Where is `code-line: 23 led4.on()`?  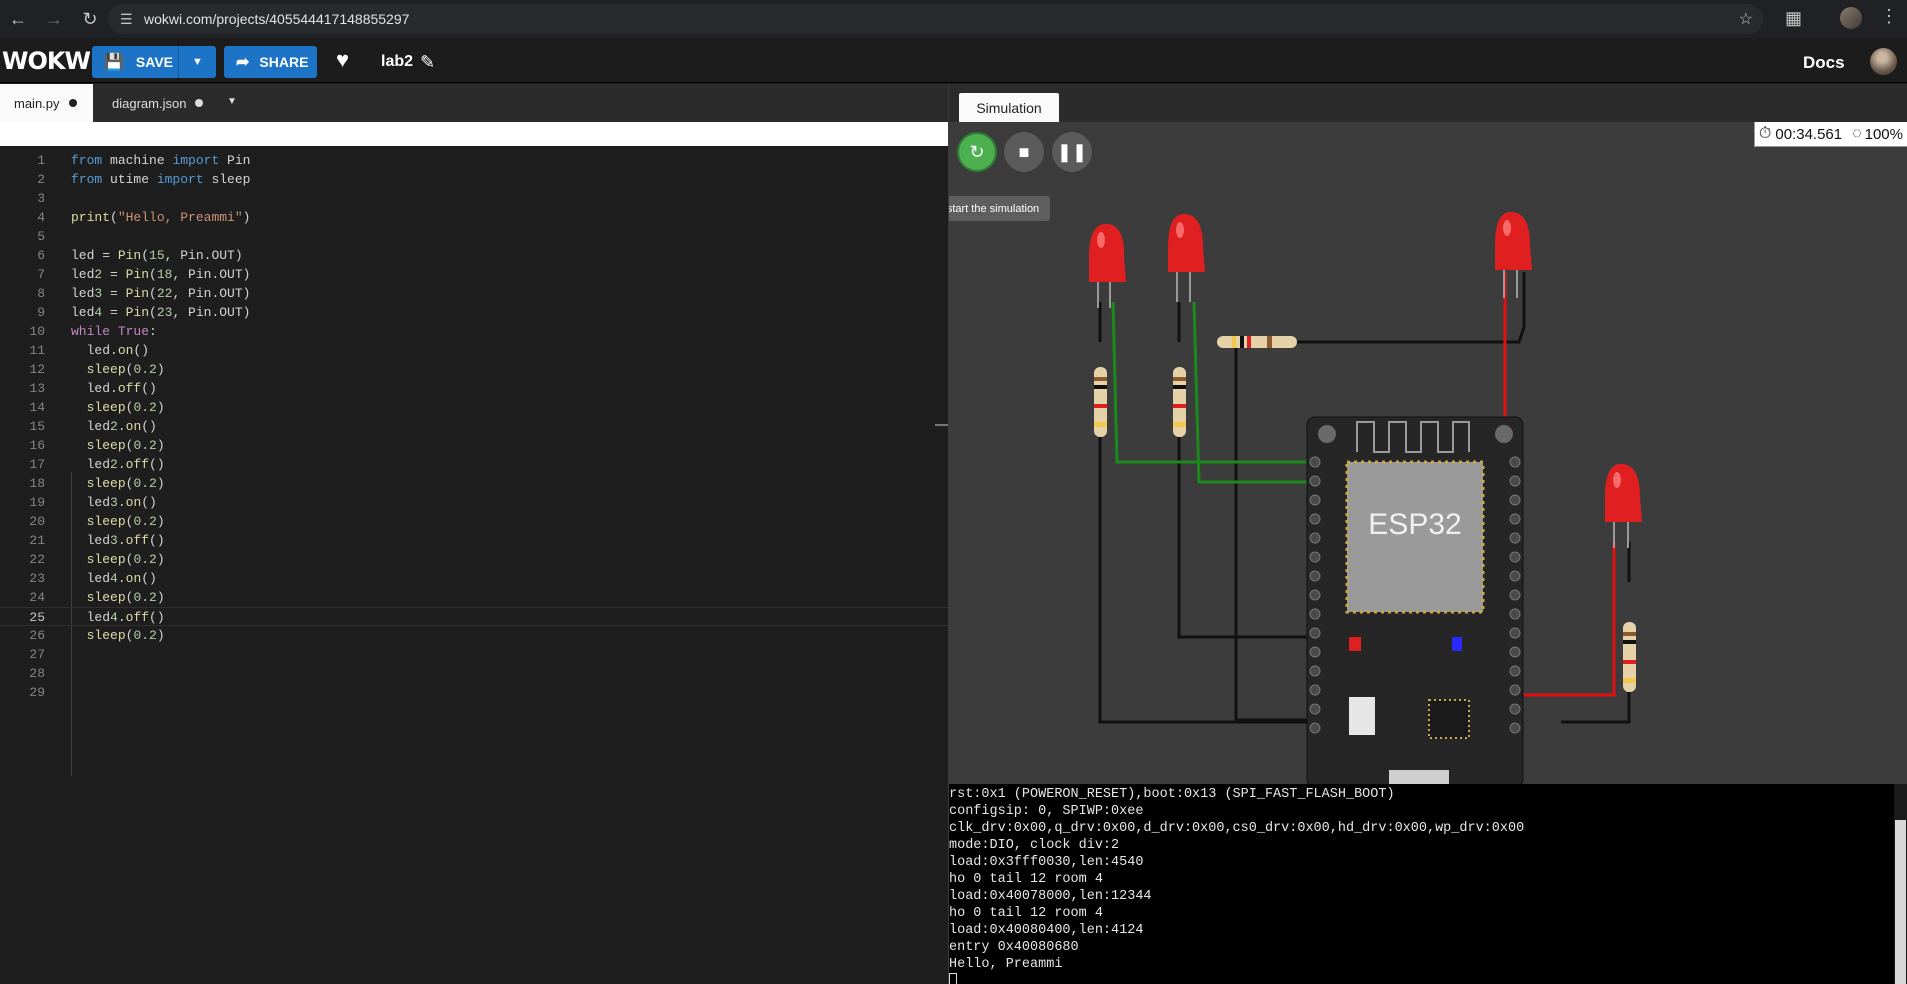
code-line: 23 led4.on() is located at coordinates (474, 578).